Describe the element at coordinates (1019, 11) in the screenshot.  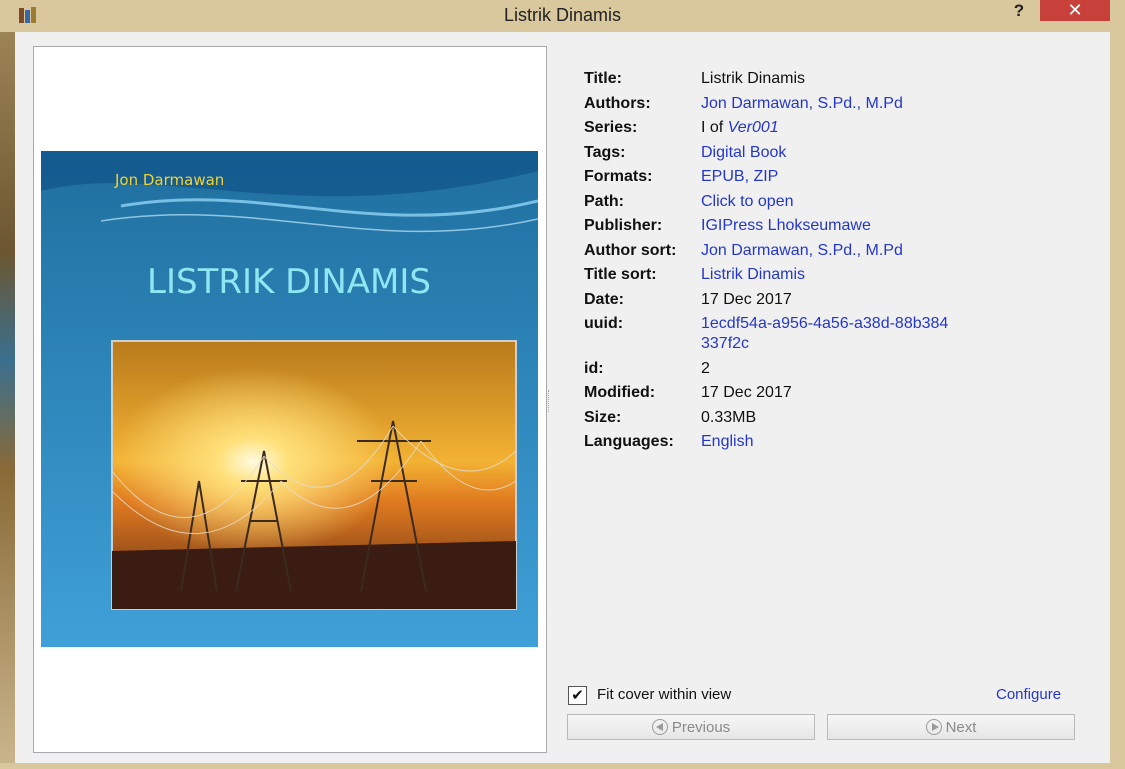
I see `help-button: ?` at that location.